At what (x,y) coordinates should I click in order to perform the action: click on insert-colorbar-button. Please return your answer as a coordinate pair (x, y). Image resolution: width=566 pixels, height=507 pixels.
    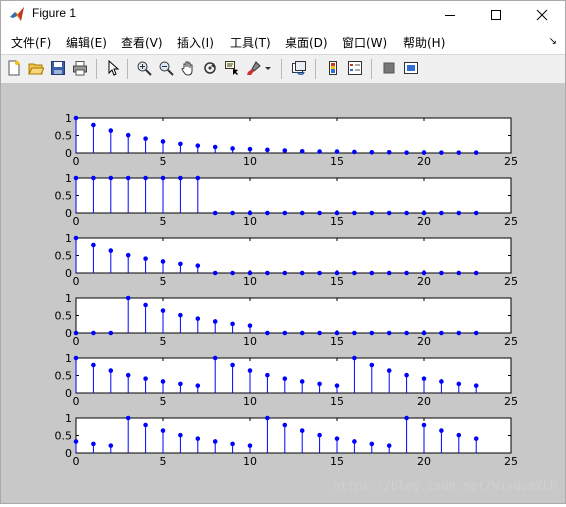
    Looking at the image, I should click on (333, 68).